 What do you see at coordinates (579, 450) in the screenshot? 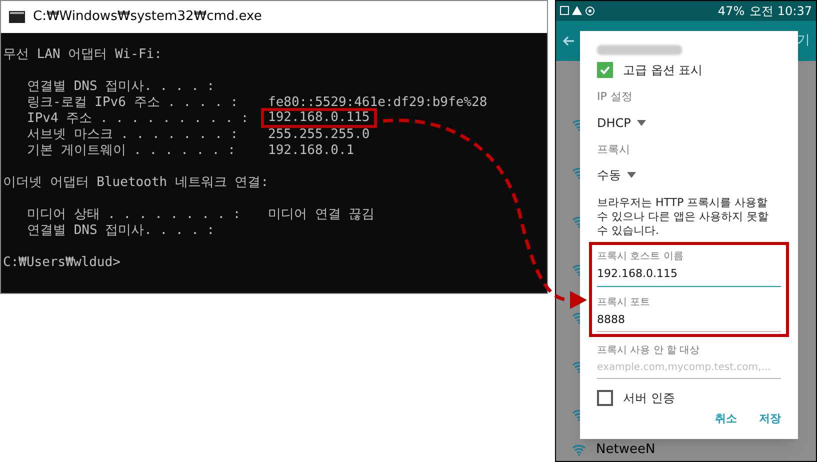
I see `wifi-icon` at bounding box center [579, 450].